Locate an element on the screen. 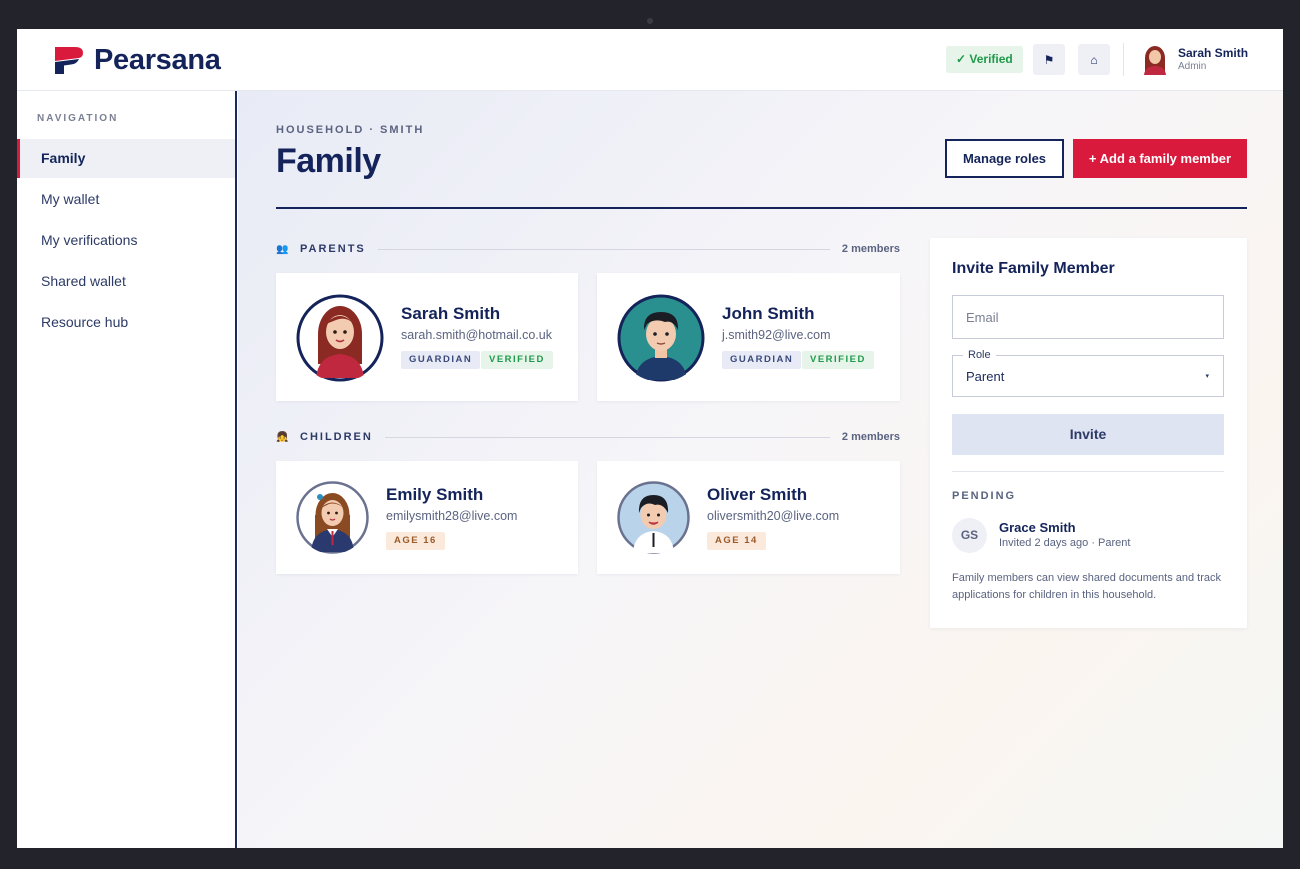  sidebar-item-shared-wallet: Shared wallet is located at coordinates (126, 281).